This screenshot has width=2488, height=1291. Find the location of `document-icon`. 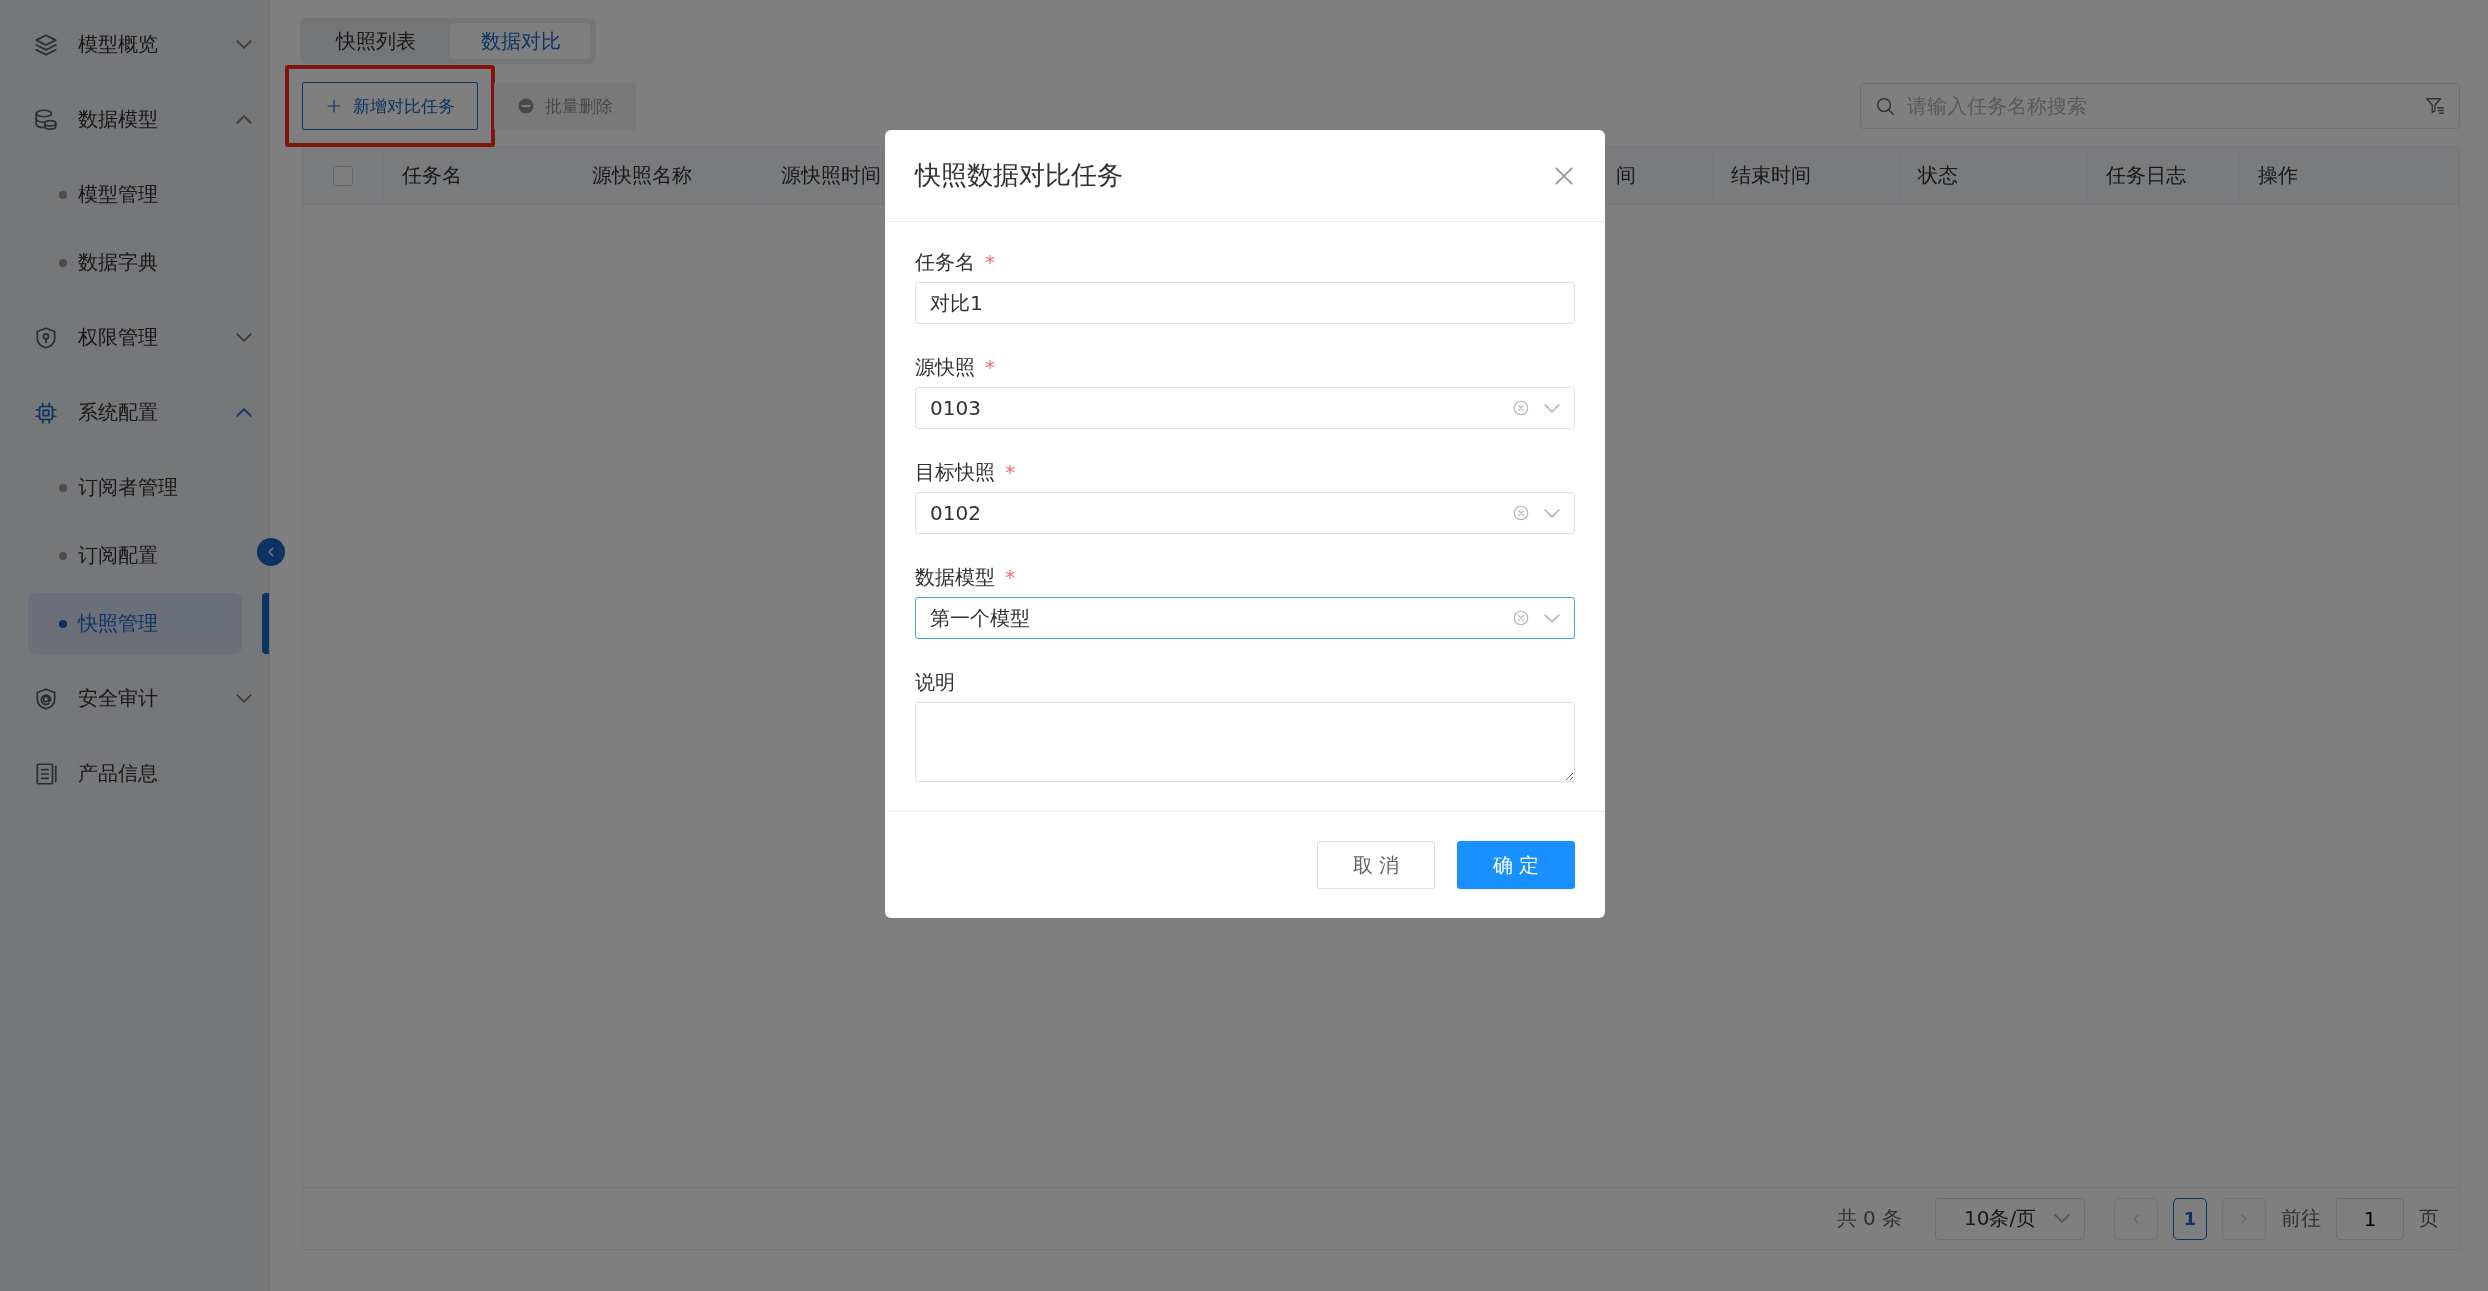

document-icon is located at coordinates (46, 773).